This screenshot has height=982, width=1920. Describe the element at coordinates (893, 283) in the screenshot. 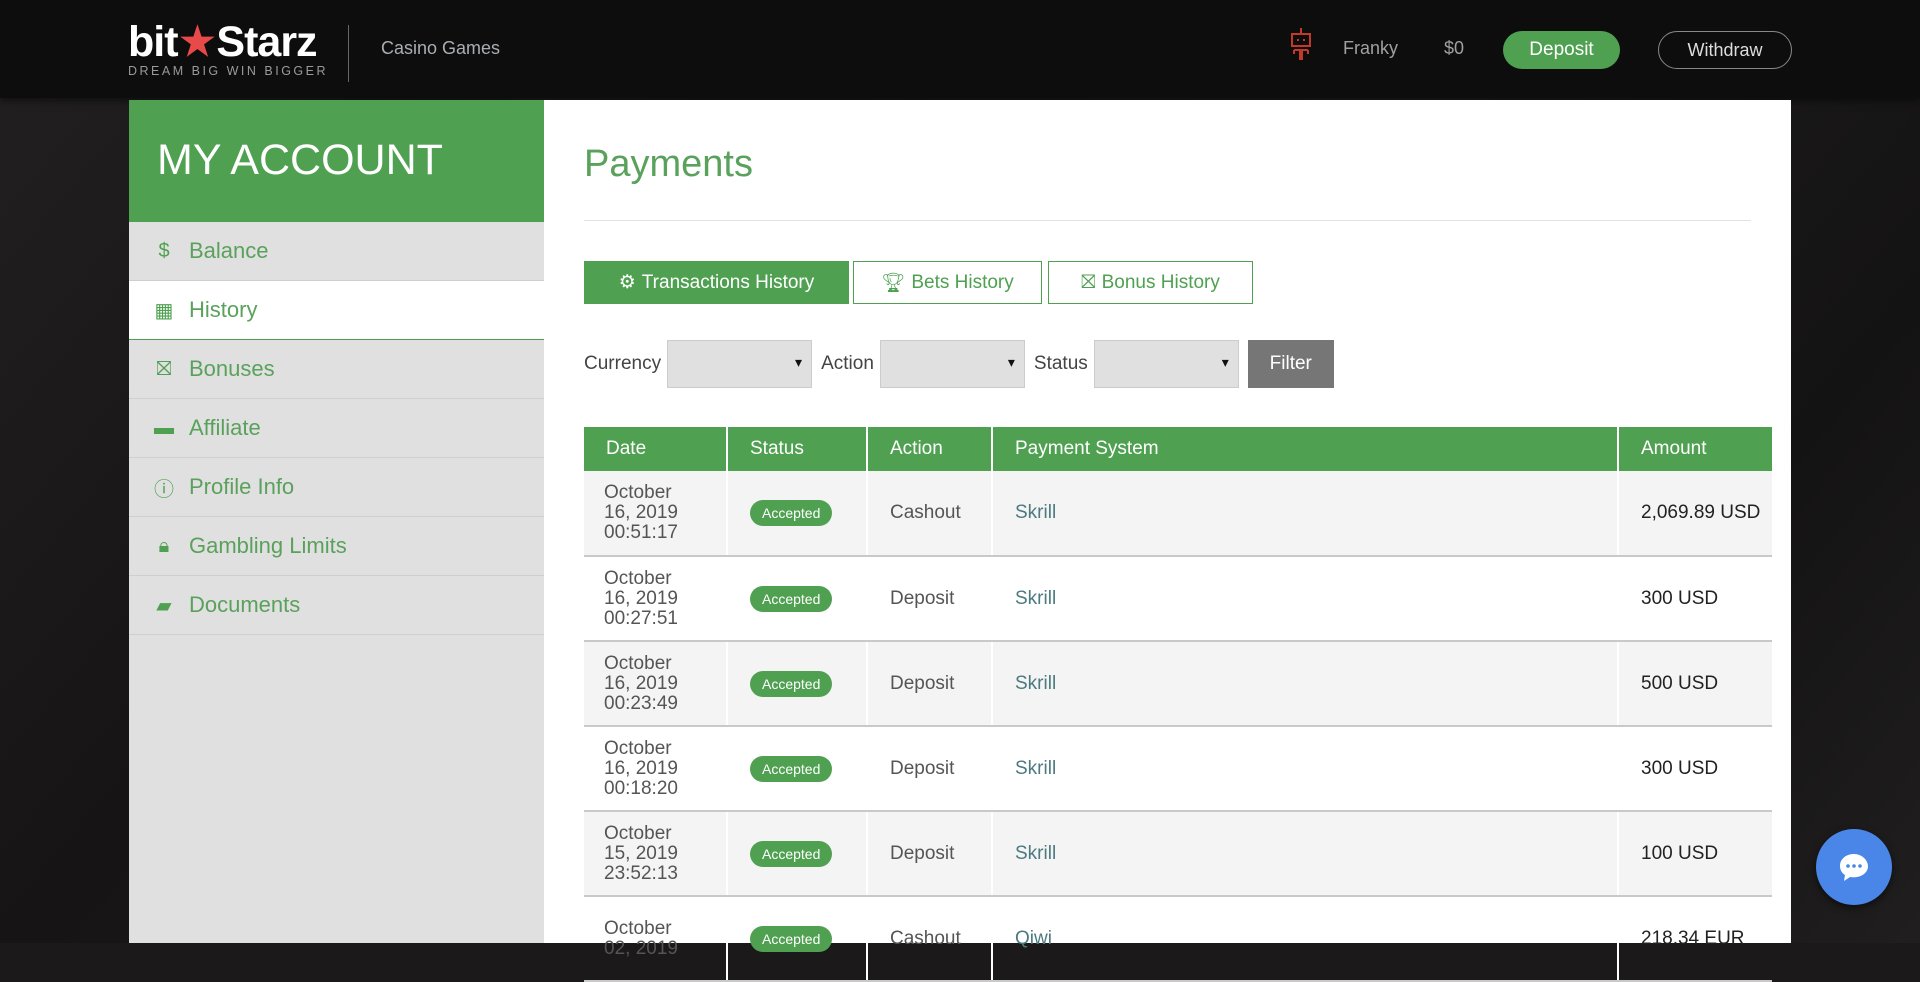

I see `trophy-icon: 🏆︎` at that location.